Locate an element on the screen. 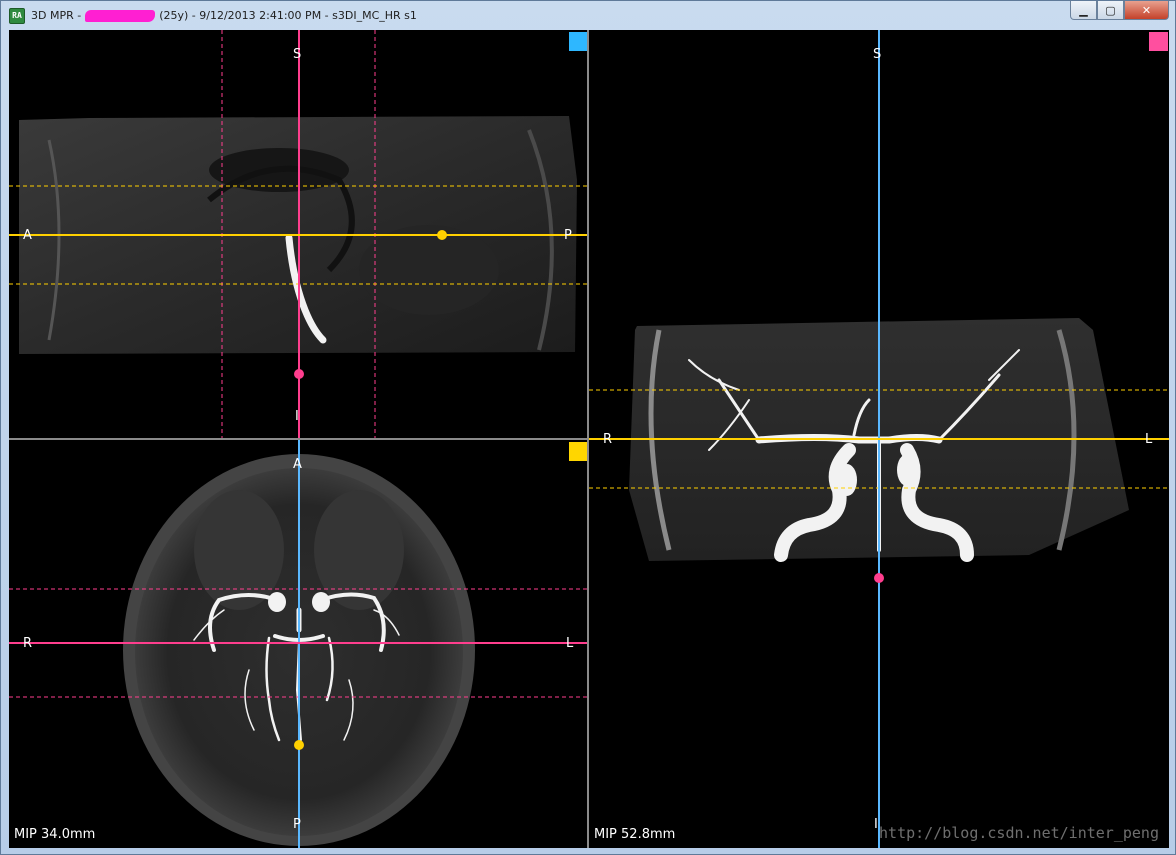 This screenshot has width=1176, height=855. close-button: ✕ is located at coordinates (1146, 10).